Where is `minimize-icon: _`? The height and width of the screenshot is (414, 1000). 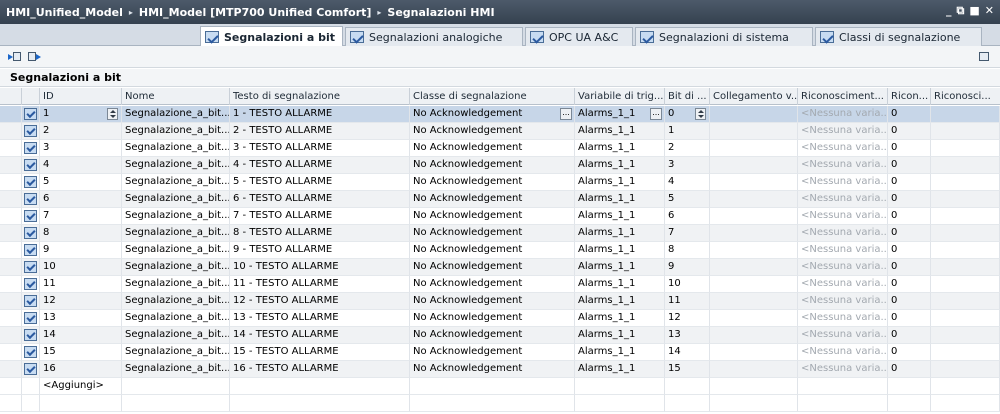 minimize-icon: _ is located at coordinates (949, 11).